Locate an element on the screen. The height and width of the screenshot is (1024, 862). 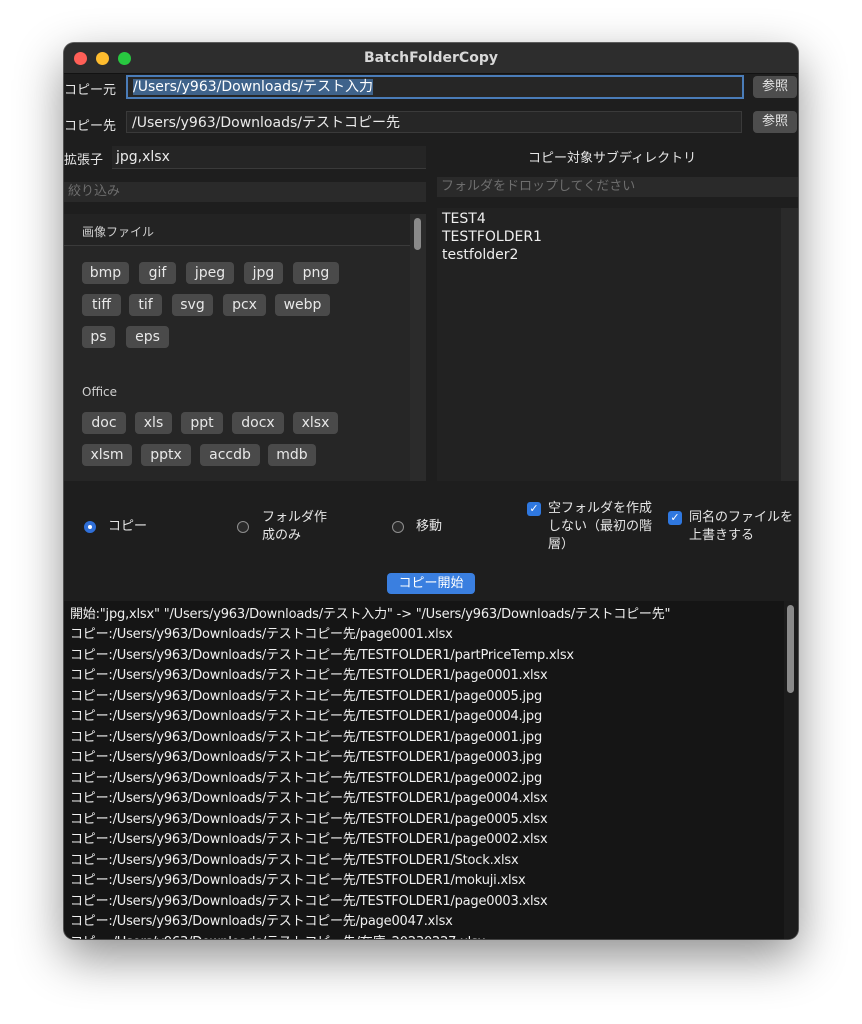
ext-chip-eps: eps is located at coordinates (147, 337).